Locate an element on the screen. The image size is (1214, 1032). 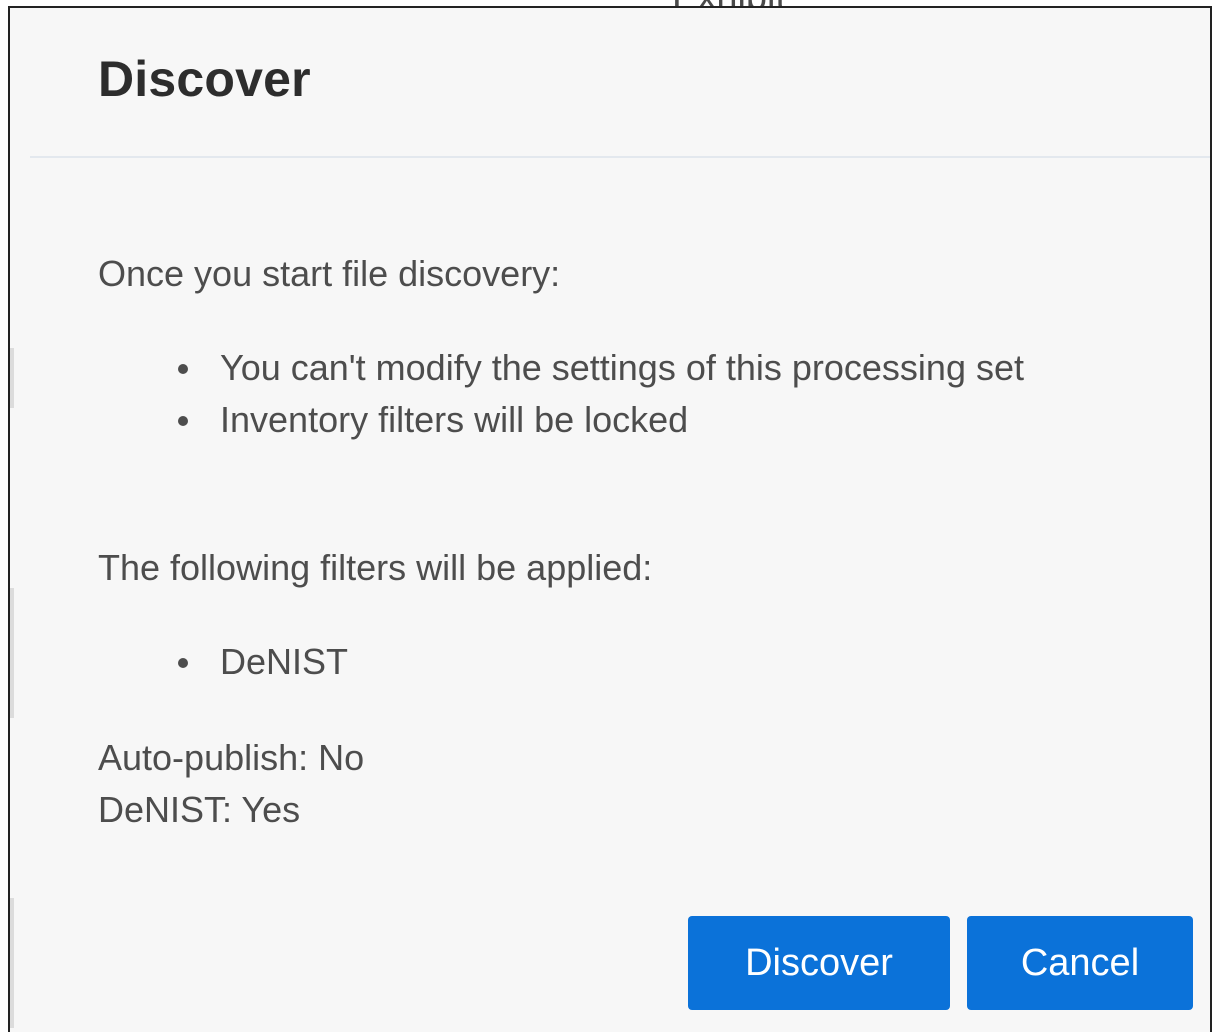
setting-auto-publish: Auto-publish: No is located at coordinates (231, 757).